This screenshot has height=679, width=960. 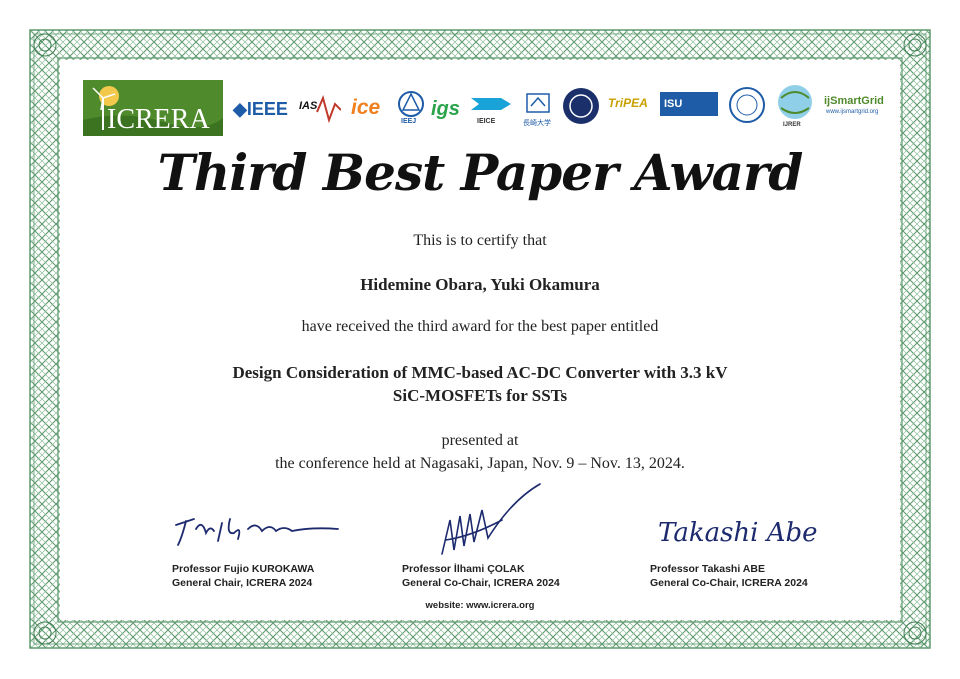 What do you see at coordinates (480, 395) in the screenshot?
I see `paper-title-line-2: SiC-MOSFETs for SSTs` at bounding box center [480, 395].